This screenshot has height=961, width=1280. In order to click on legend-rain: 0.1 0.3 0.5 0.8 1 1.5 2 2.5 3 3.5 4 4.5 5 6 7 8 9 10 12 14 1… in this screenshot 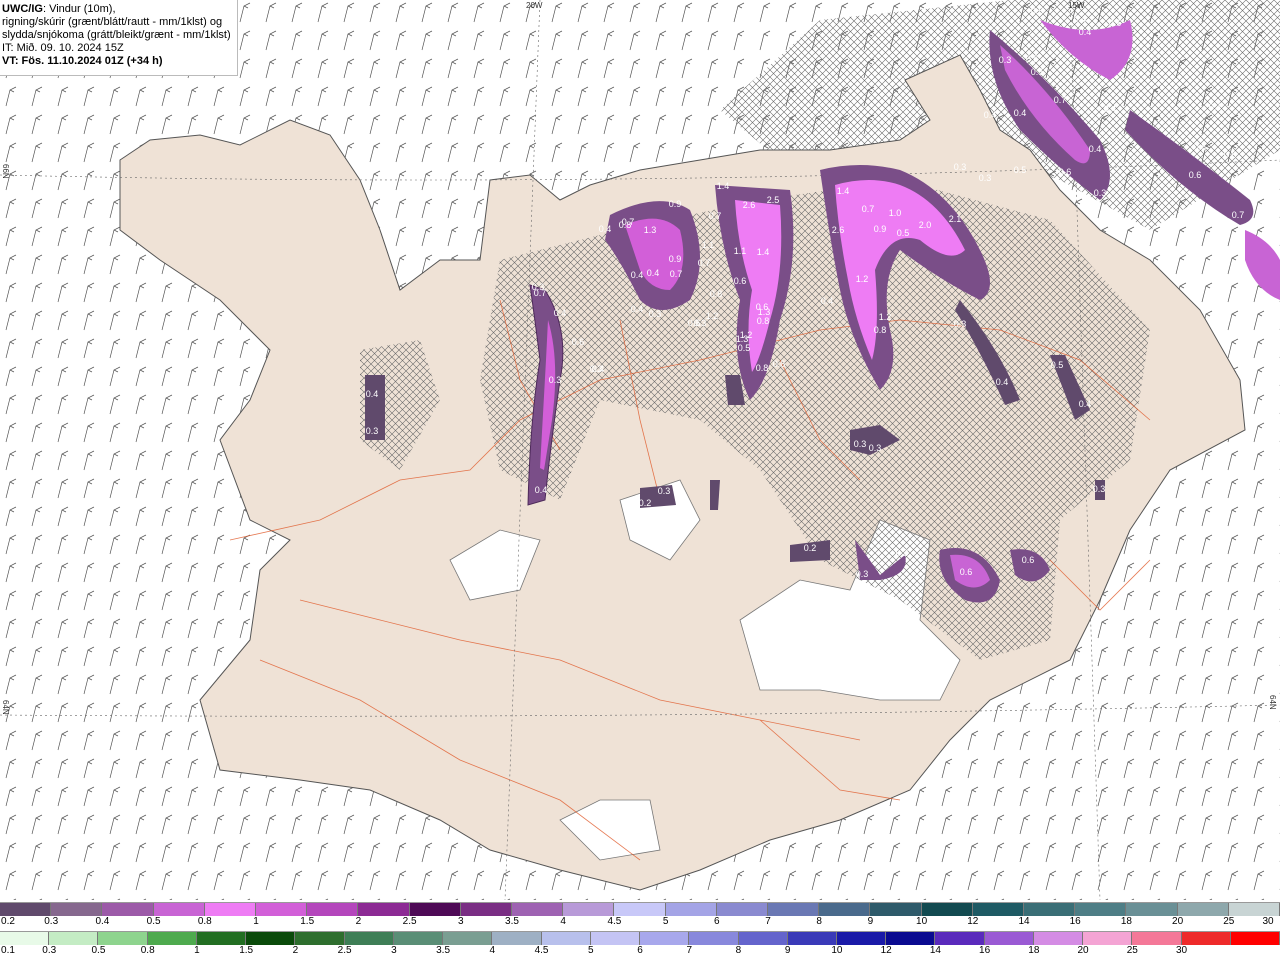, I will do `click(640, 946)`.